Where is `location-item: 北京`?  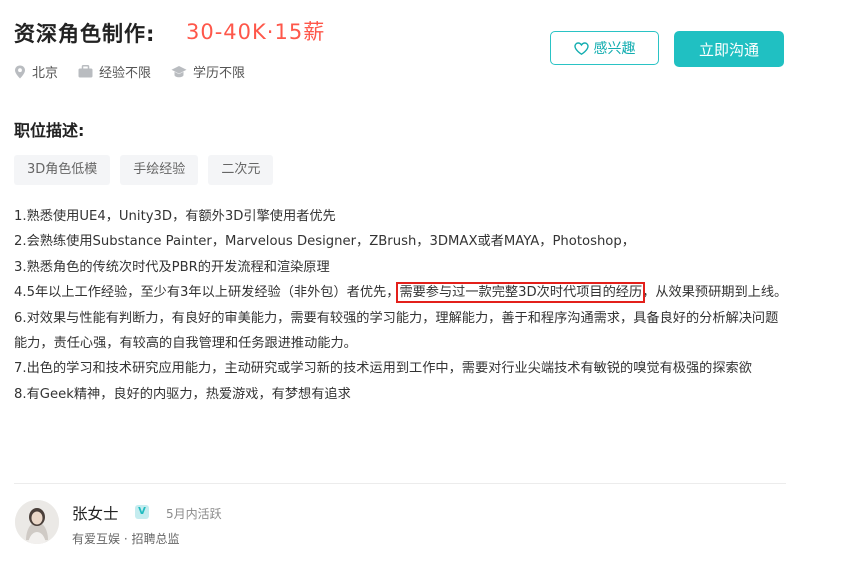 location-item: 北京 is located at coordinates (36, 71).